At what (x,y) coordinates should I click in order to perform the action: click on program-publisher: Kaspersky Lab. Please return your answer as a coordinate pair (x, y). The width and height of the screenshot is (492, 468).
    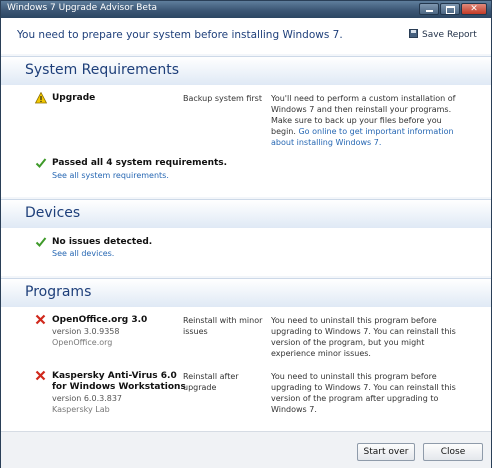
    Looking at the image, I should click on (81, 409).